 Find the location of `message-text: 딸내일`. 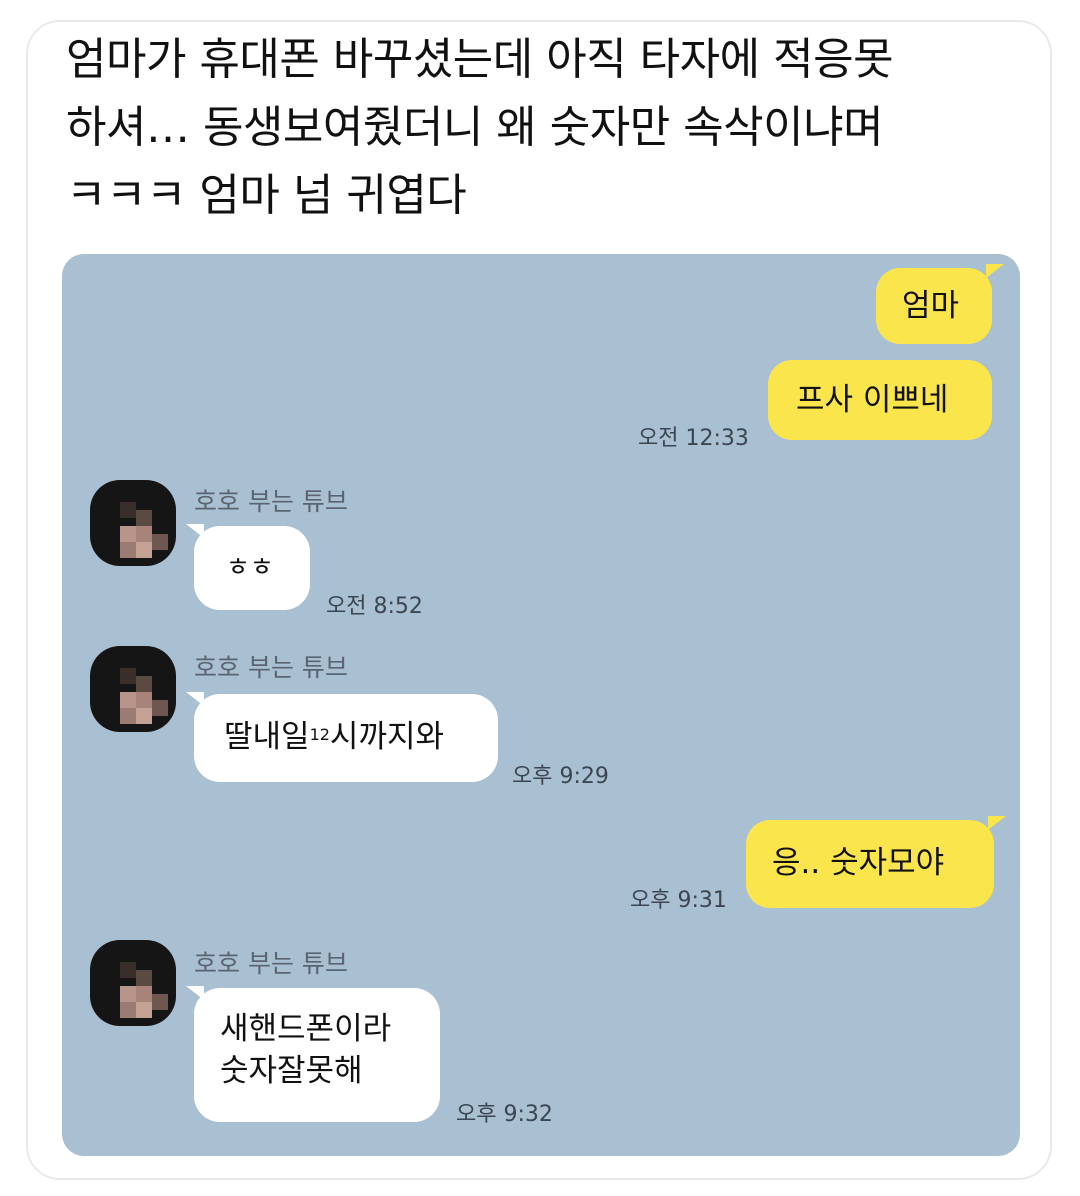

message-text: 딸내일 is located at coordinates (267, 737).